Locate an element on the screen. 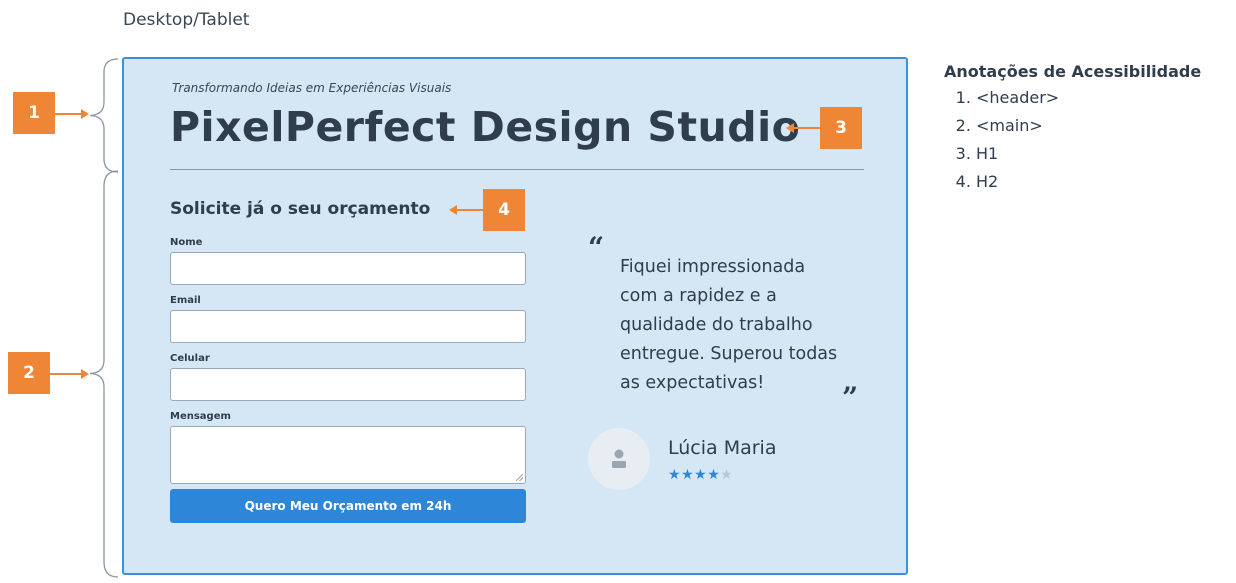 This screenshot has height=583, width=1236. user-icon is located at coordinates (619, 458).